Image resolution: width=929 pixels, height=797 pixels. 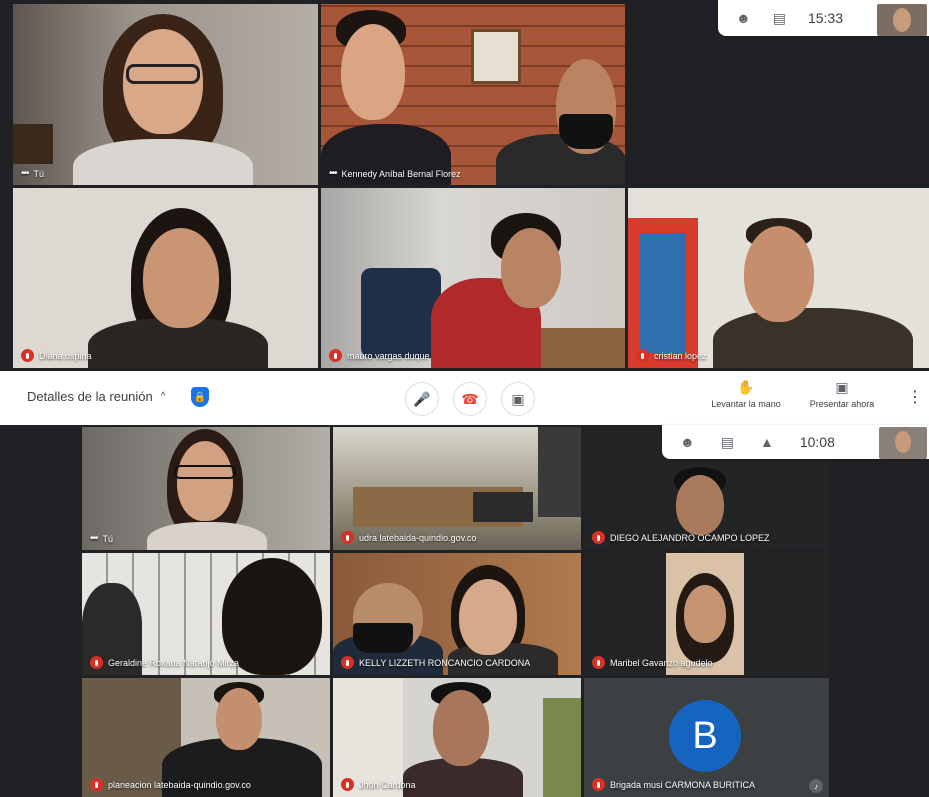 I want to click on participant-name: planeacion latebaida-quindio.gov.co, so click(x=179, y=784).